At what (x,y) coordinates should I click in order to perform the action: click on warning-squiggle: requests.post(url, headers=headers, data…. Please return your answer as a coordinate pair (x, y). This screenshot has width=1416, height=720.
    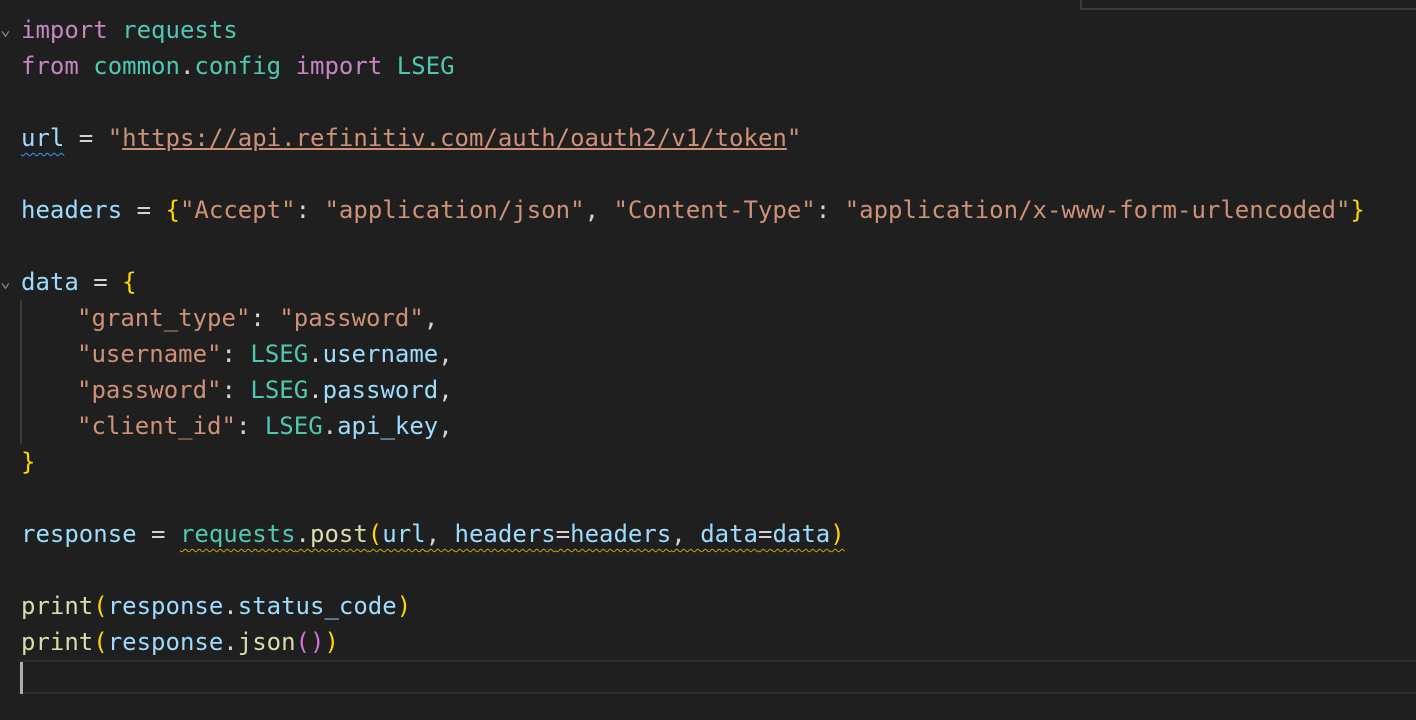
    Looking at the image, I should click on (512, 534).